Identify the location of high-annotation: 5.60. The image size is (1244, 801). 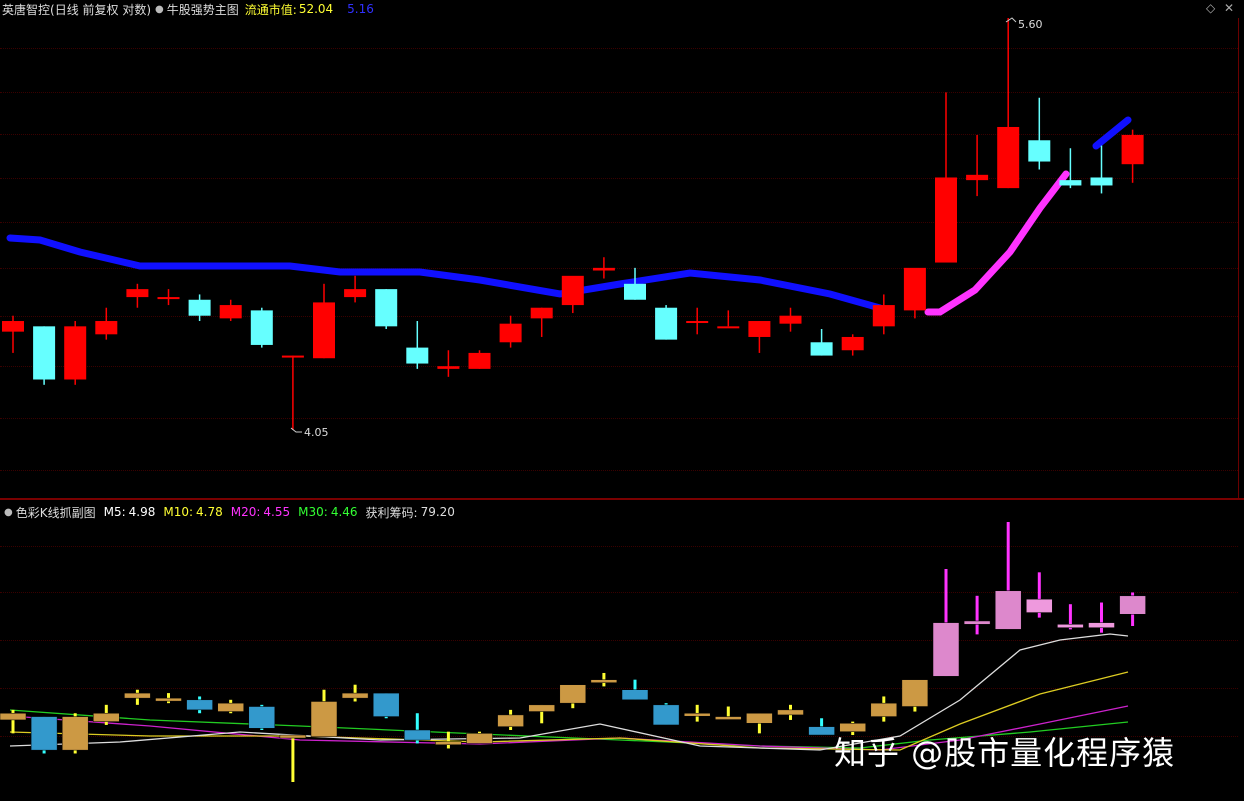
(1024, 24).